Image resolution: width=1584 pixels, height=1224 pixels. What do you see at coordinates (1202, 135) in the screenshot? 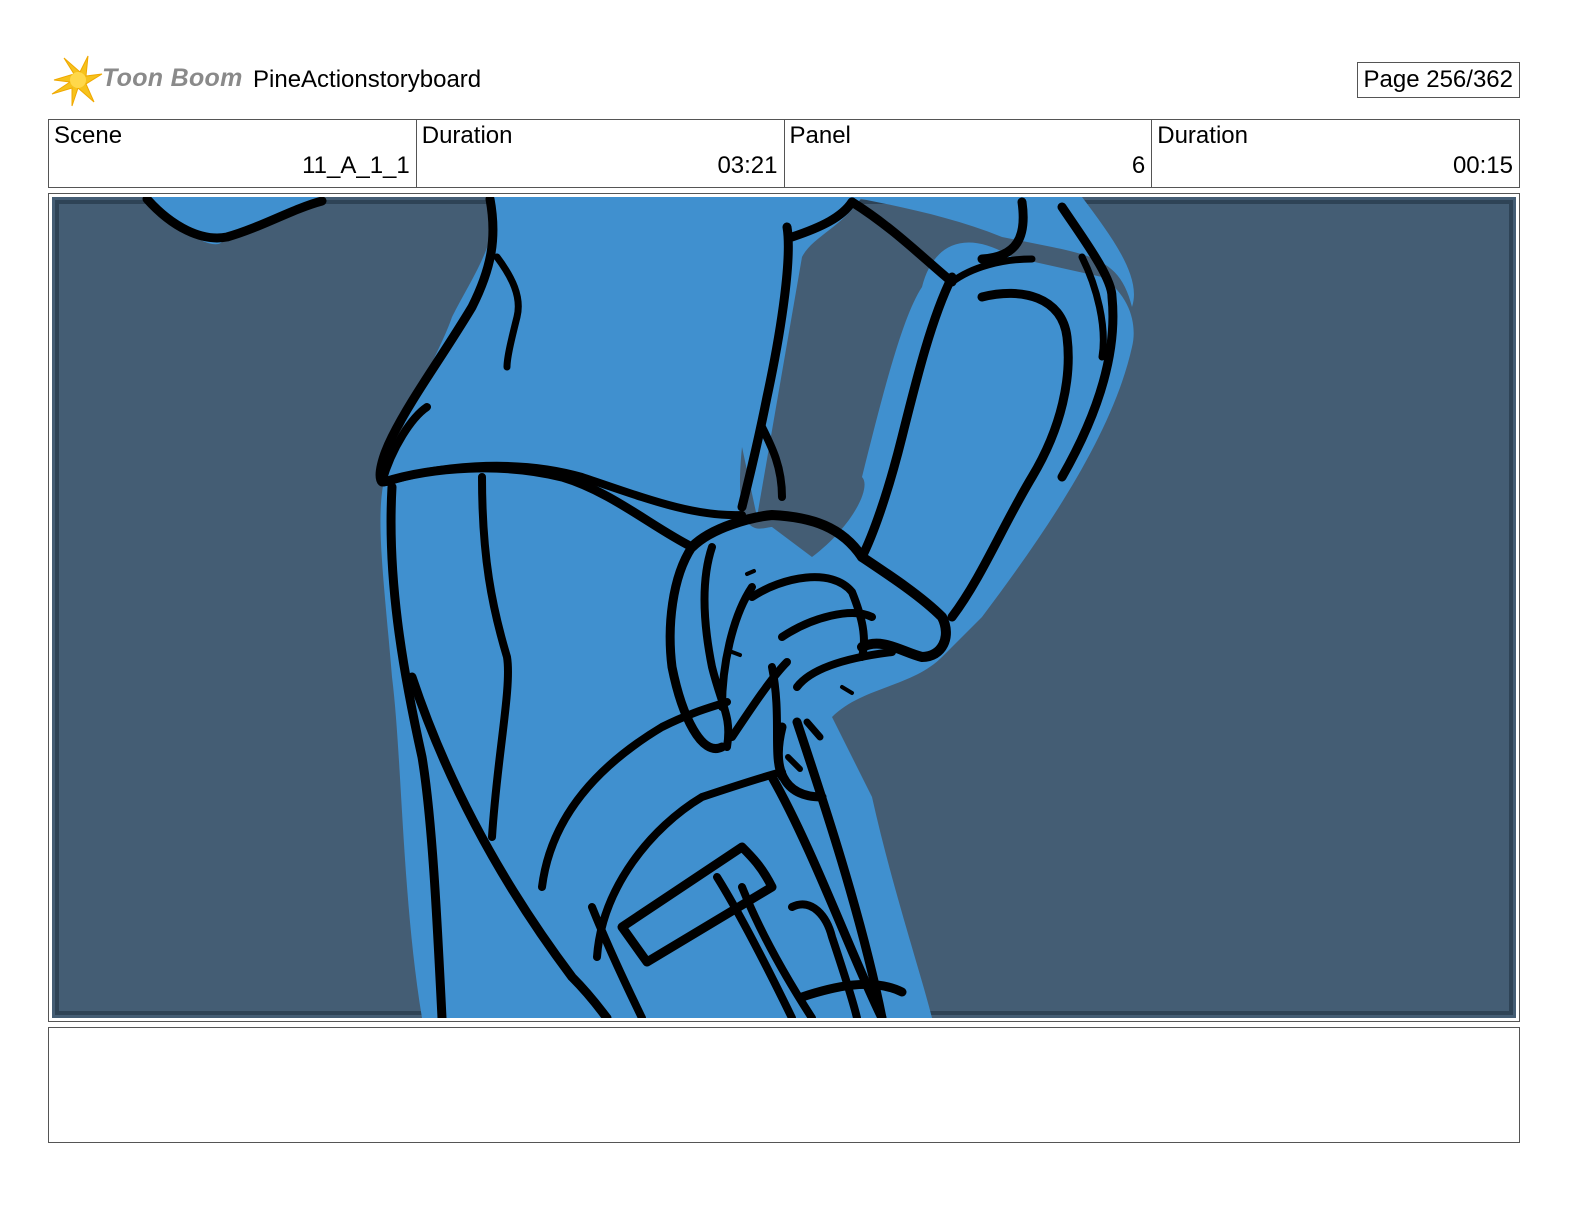
I see `panel-duration-label: Duration` at bounding box center [1202, 135].